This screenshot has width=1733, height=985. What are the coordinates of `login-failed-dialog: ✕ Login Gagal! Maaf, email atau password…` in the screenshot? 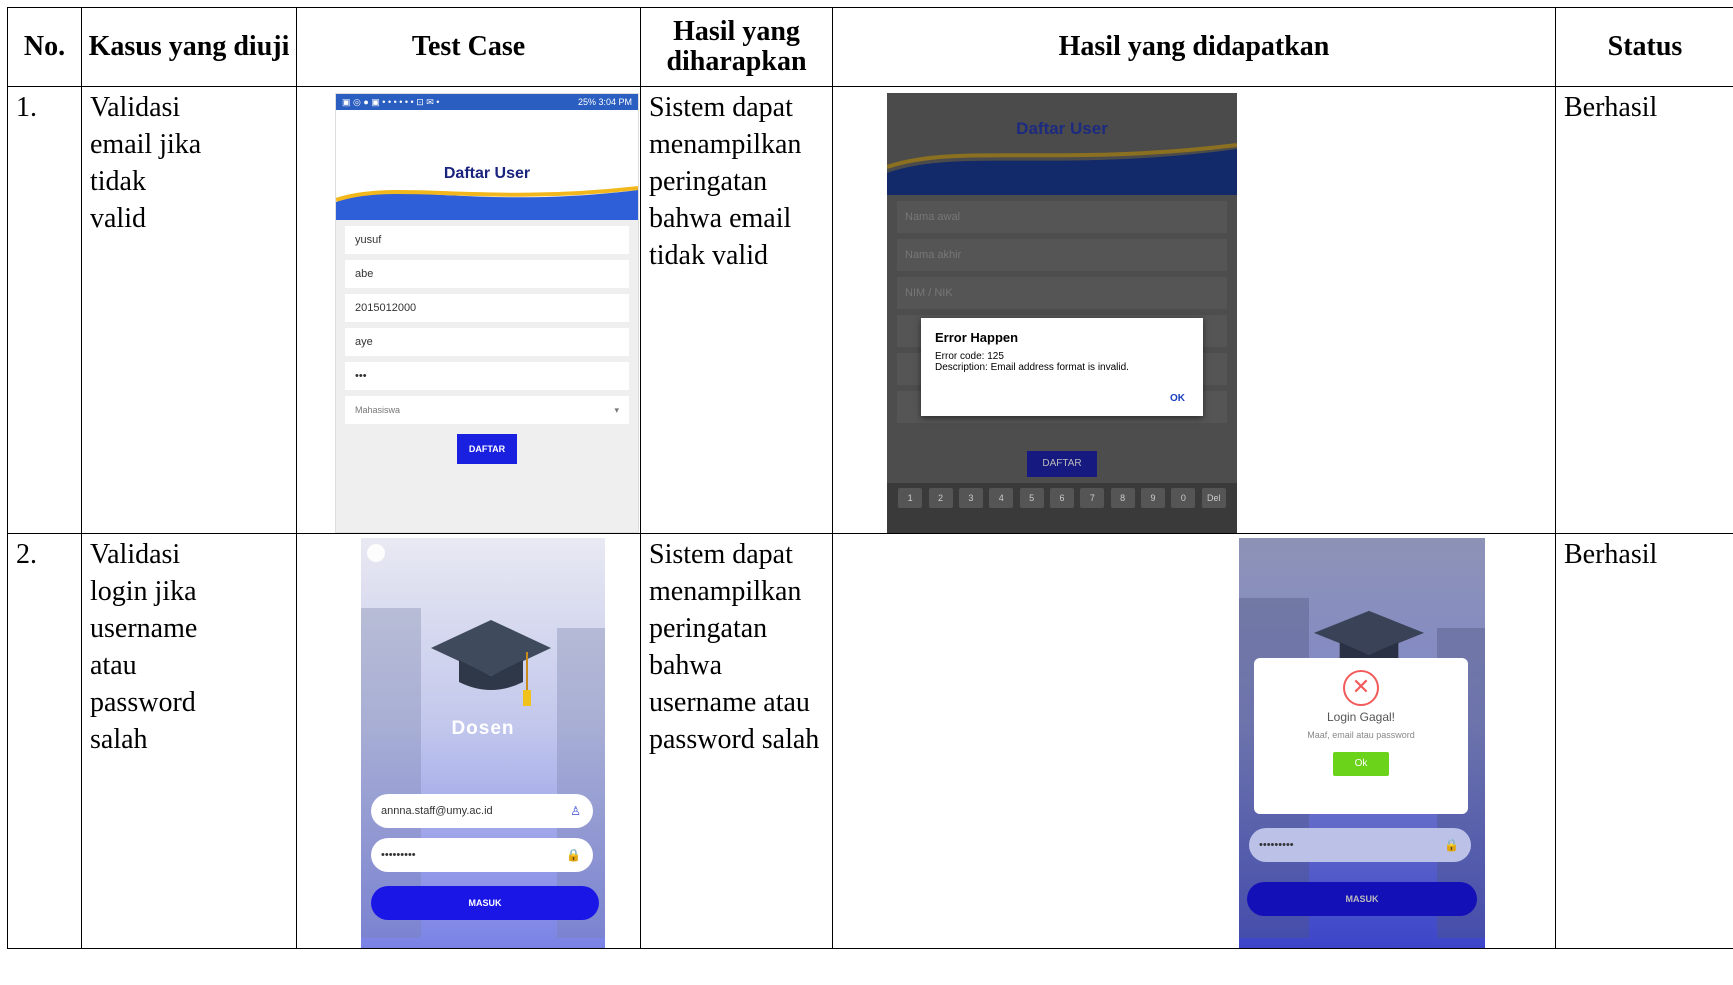 It's located at (1361, 736).